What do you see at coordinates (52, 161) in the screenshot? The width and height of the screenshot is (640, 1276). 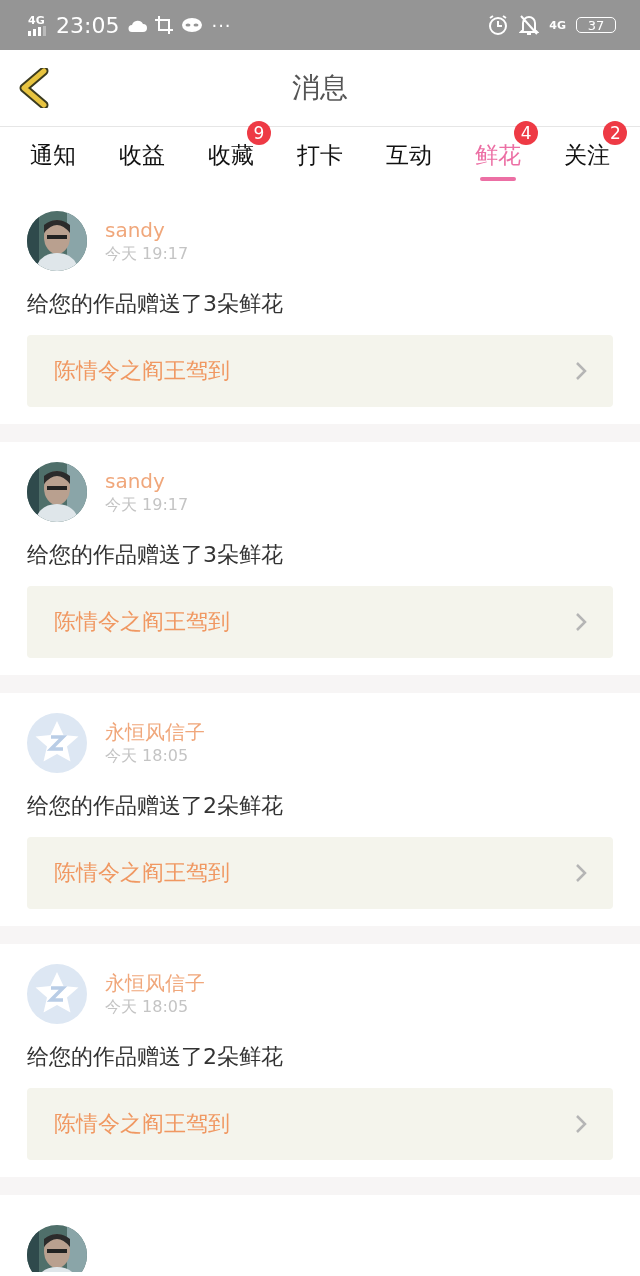 I see `tab: 通知` at bounding box center [52, 161].